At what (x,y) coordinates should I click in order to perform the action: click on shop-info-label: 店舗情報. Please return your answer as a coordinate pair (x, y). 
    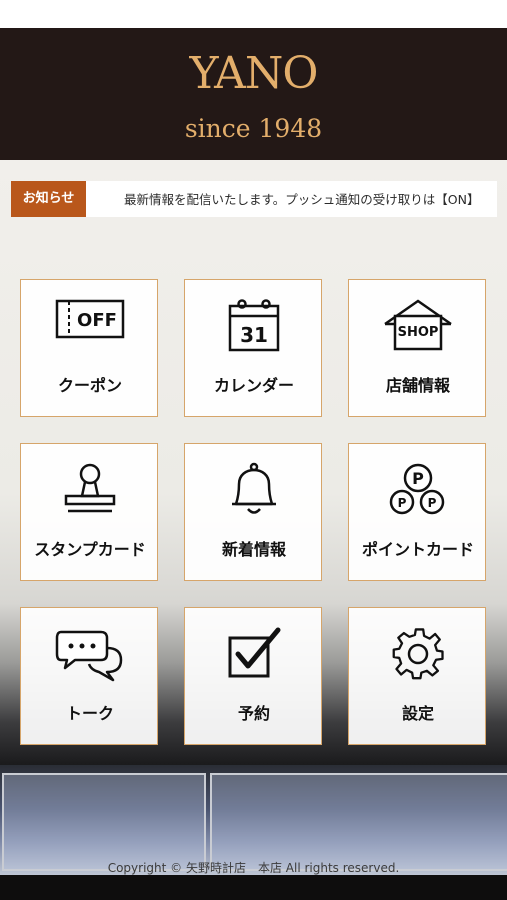
    Looking at the image, I should click on (417, 385).